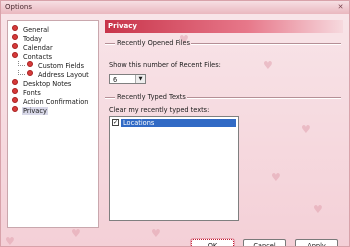  What do you see at coordinates (140, 79) in the screenshot?
I see `chevron-down-icon: ▼` at bounding box center [140, 79].